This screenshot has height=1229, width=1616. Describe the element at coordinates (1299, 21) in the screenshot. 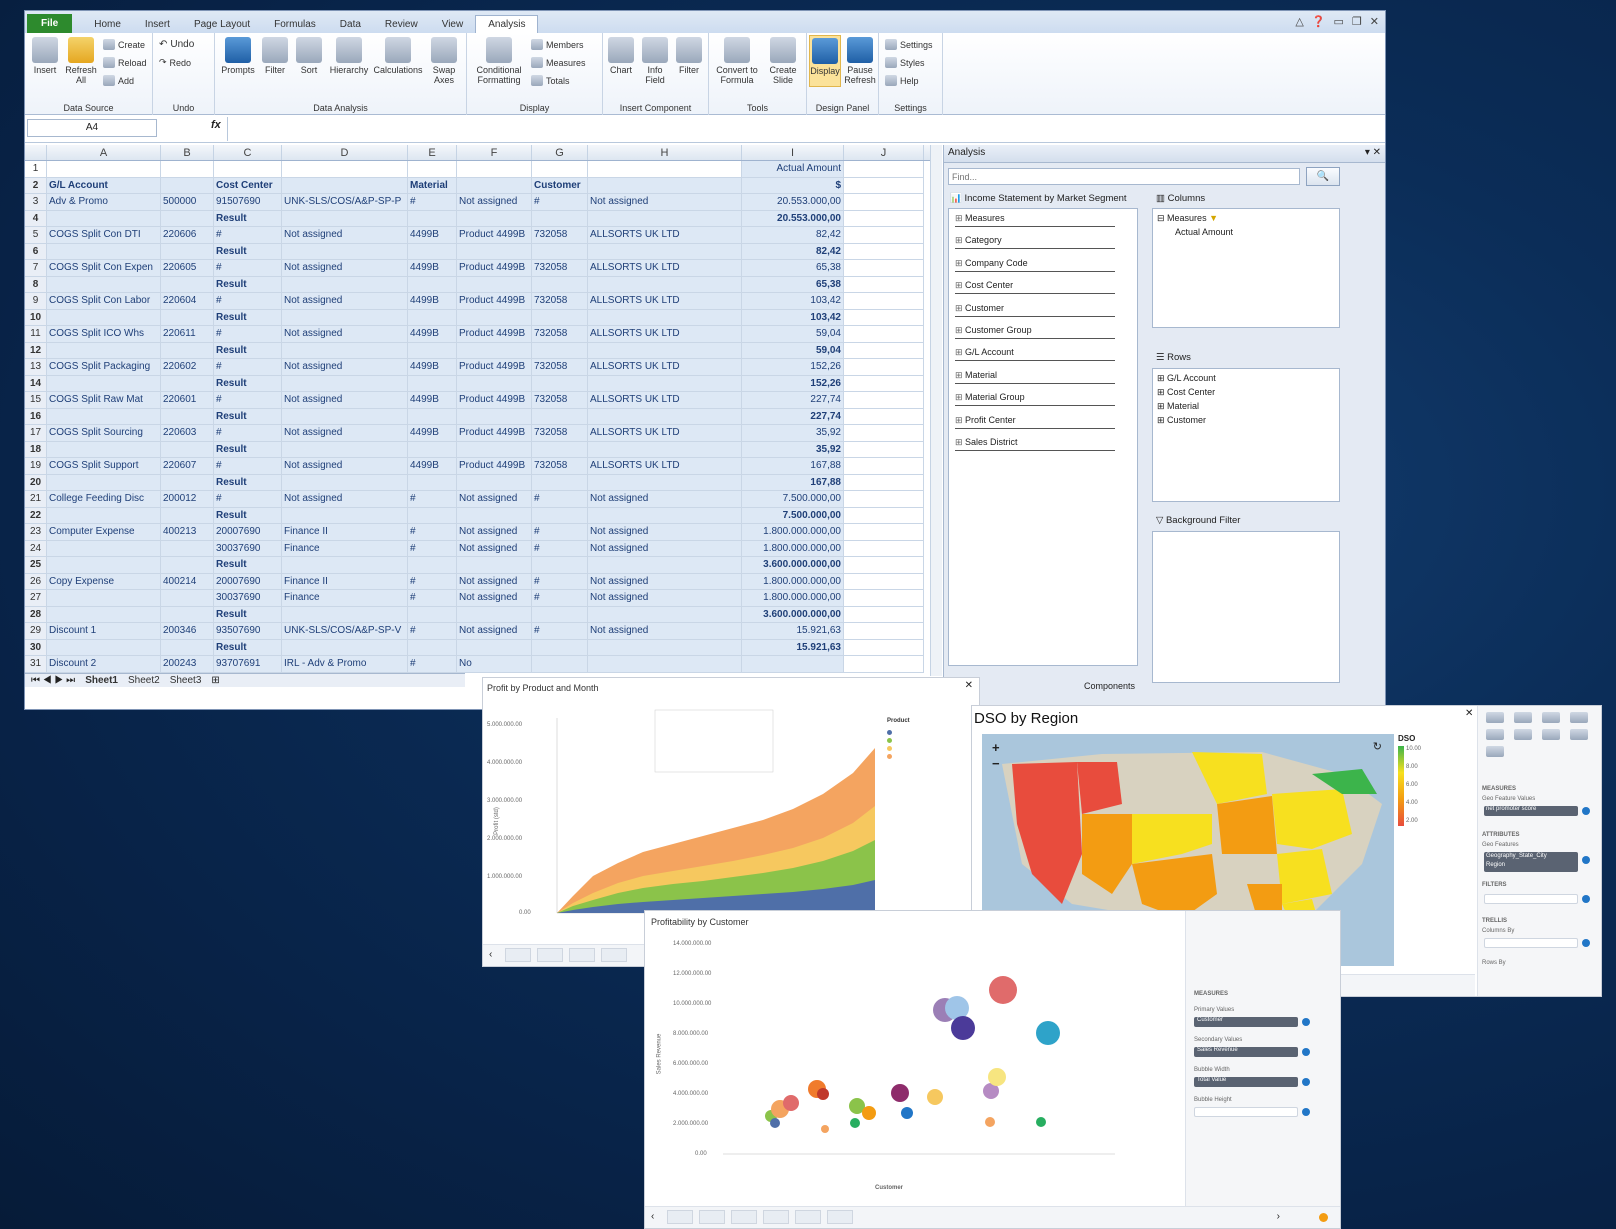

I see `ribbon-collapse-icon: △` at that location.